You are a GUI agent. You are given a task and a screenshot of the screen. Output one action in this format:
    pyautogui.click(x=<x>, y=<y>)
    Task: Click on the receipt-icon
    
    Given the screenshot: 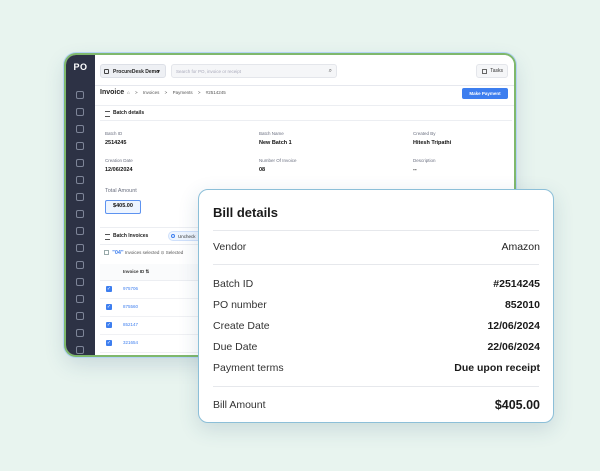 What is the action you would take?
    pyautogui.click(x=80, y=163)
    